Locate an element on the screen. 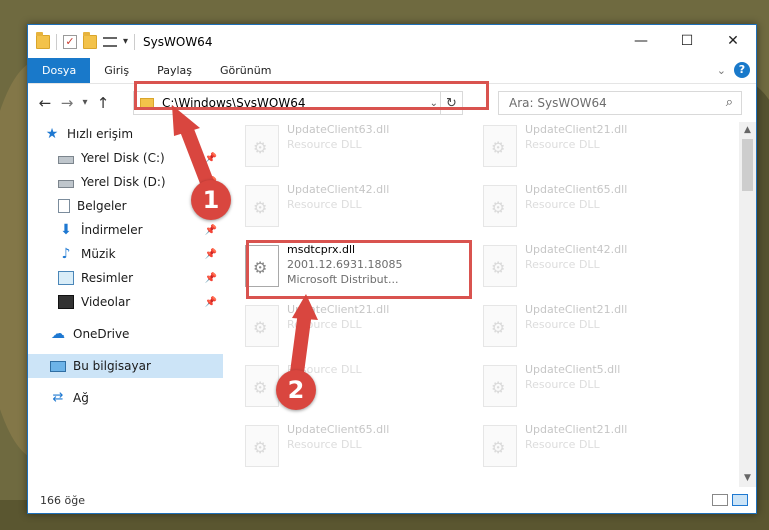 This screenshot has width=769, height=530. recent-locations-icon: ▾ is located at coordinates (85, 102).